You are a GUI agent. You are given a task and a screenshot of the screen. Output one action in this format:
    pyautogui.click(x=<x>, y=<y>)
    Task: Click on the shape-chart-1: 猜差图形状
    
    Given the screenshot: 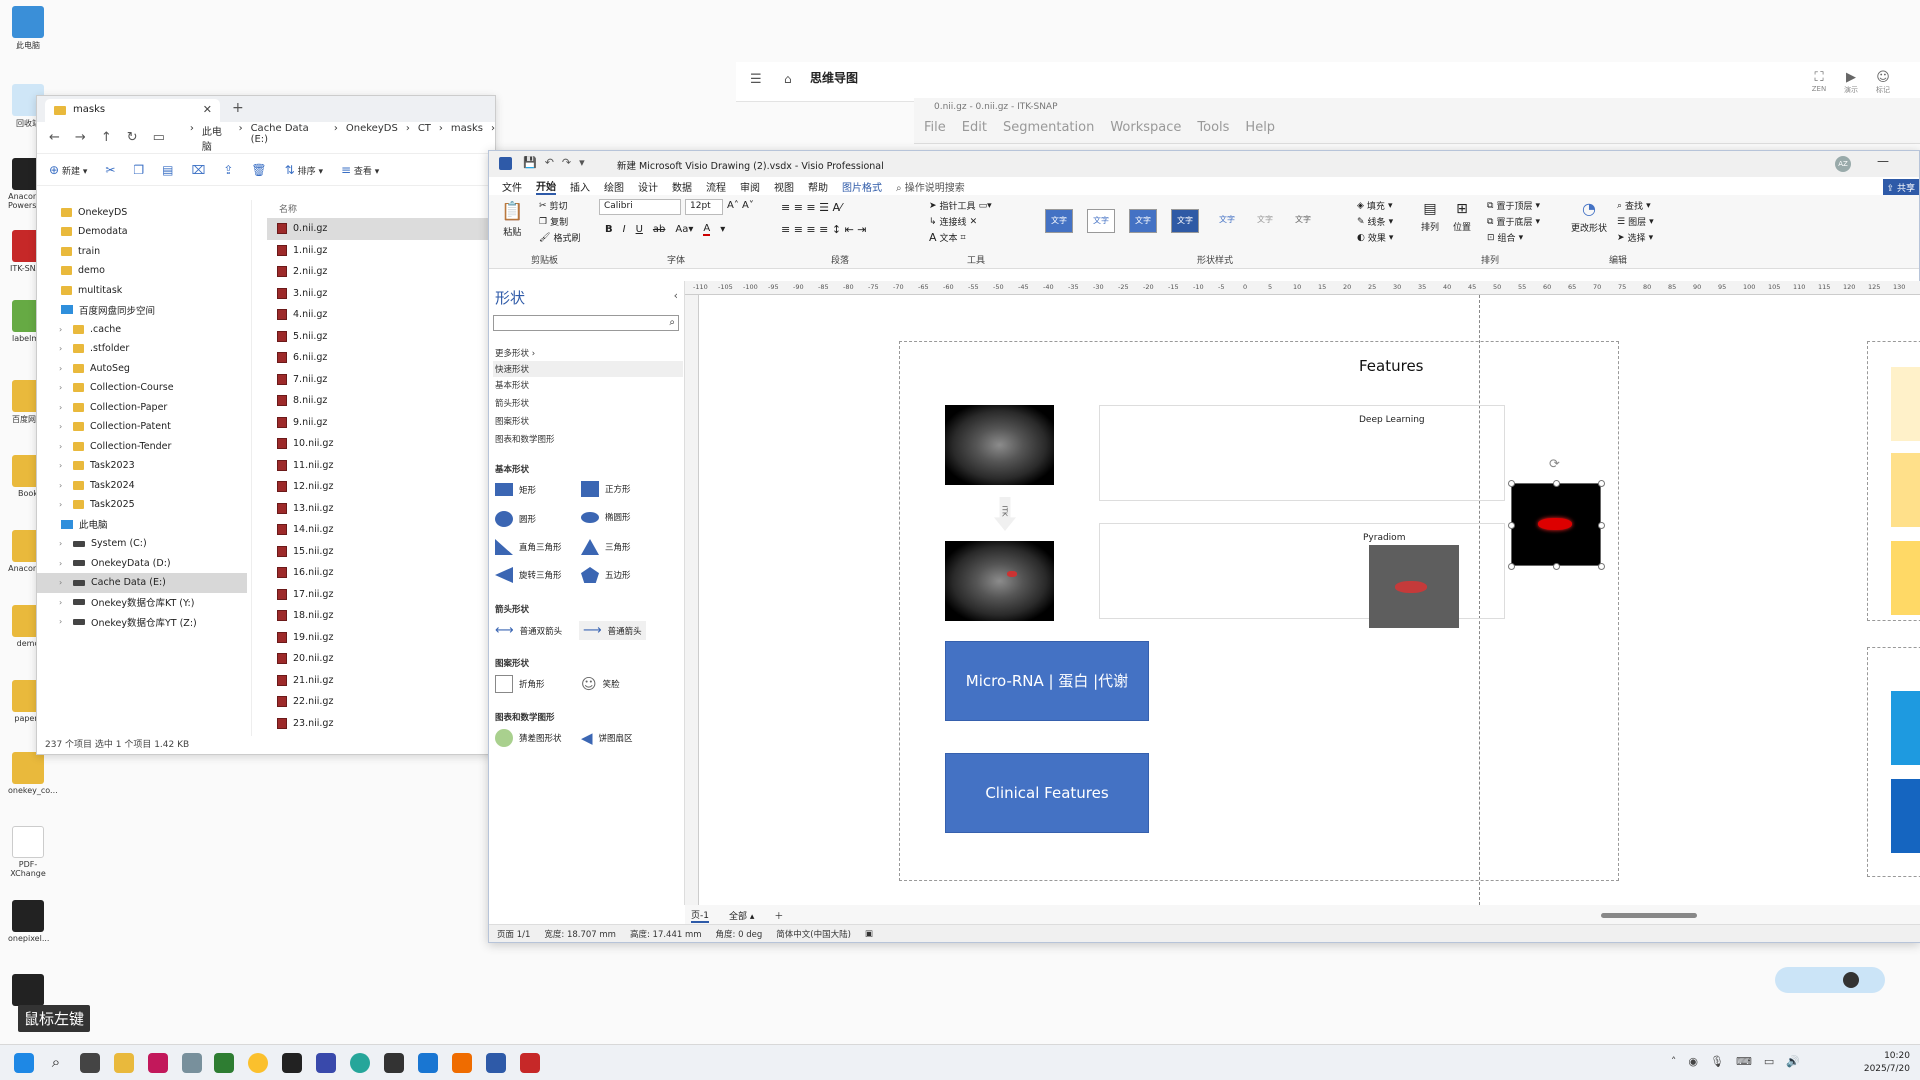 What is the action you would take?
    pyautogui.click(x=528, y=738)
    